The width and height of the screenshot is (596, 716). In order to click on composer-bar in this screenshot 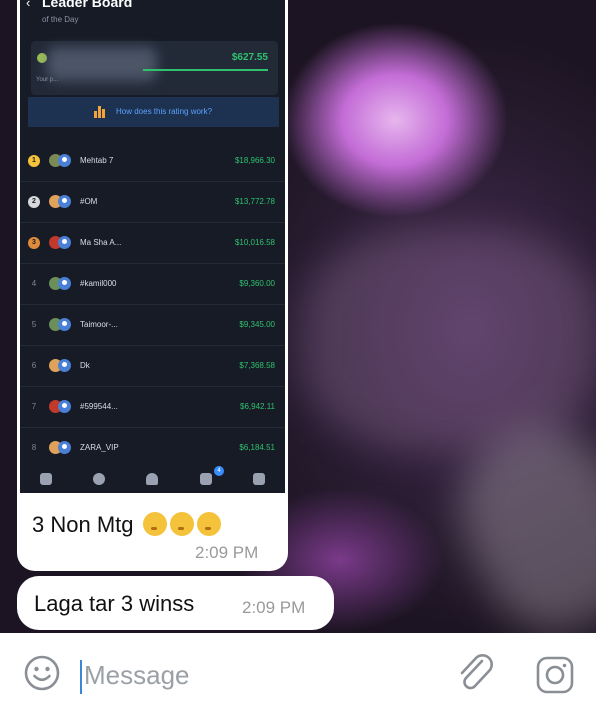, I will do `click(298, 674)`.